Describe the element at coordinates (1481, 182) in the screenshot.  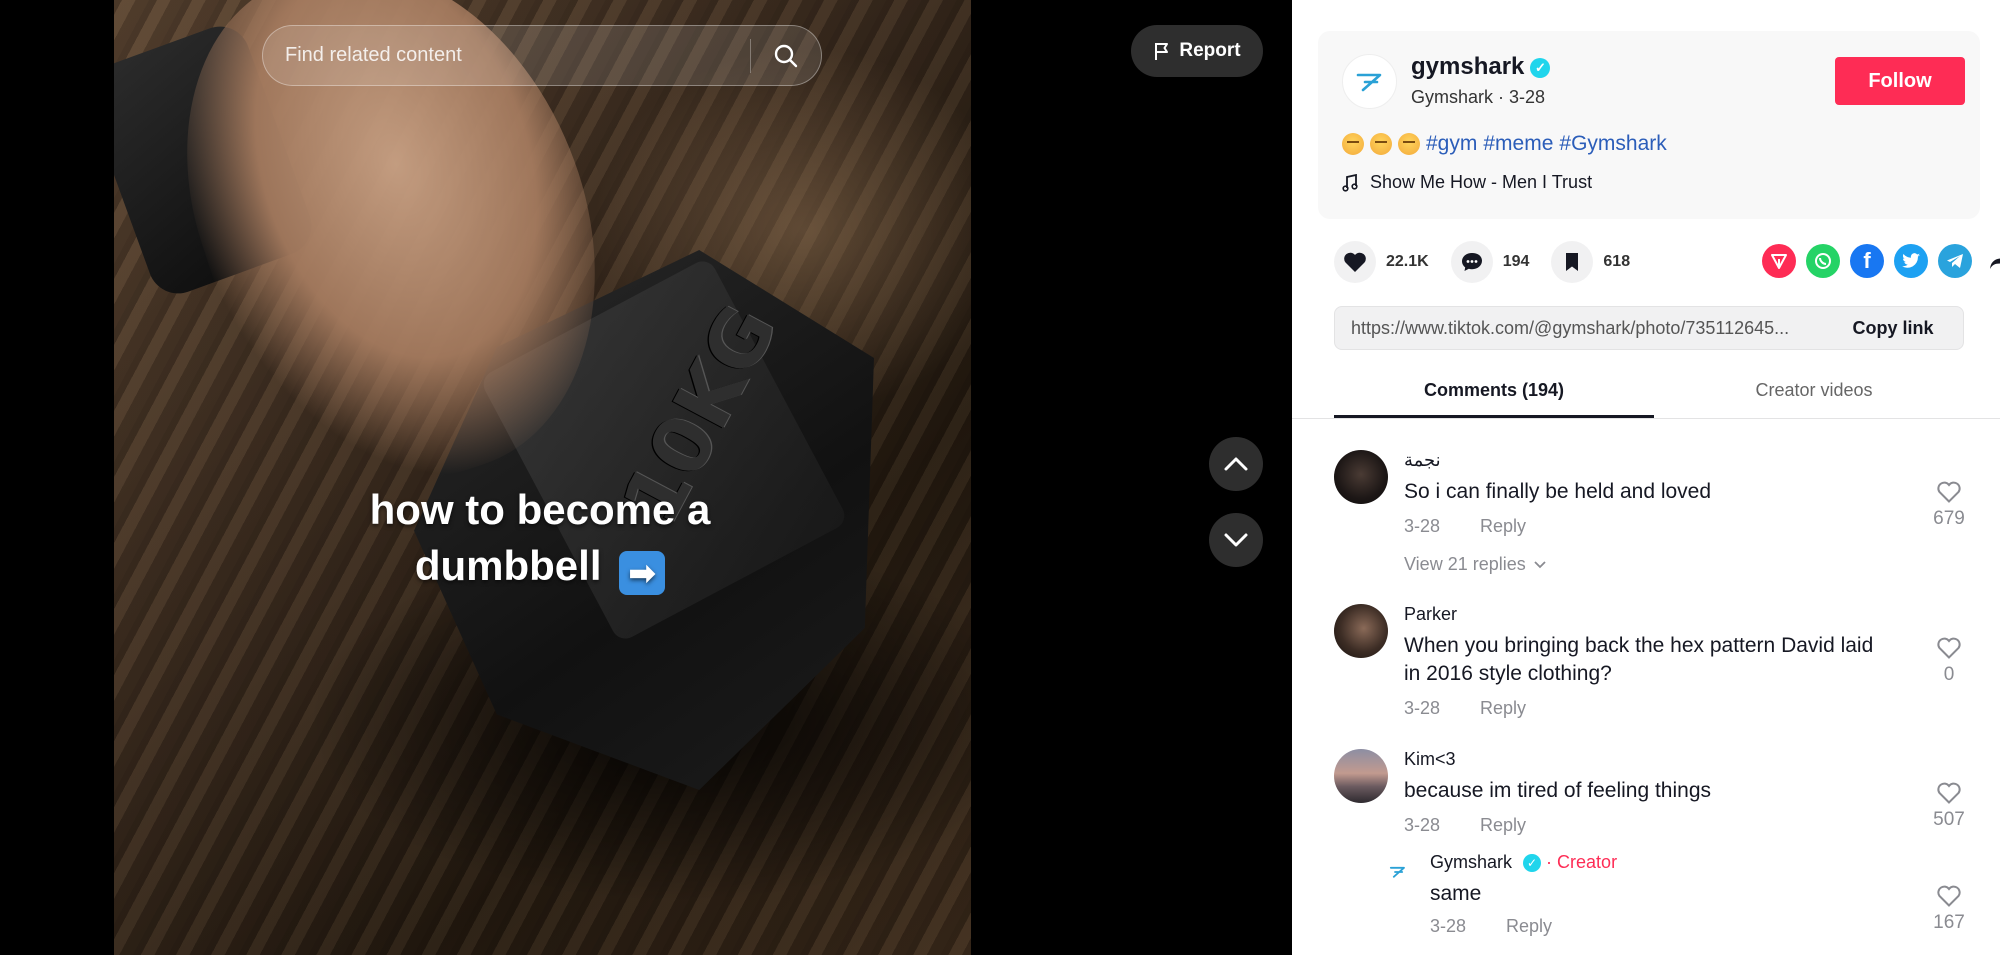
I see `music-title: Show Me How - Men I Trust` at that location.